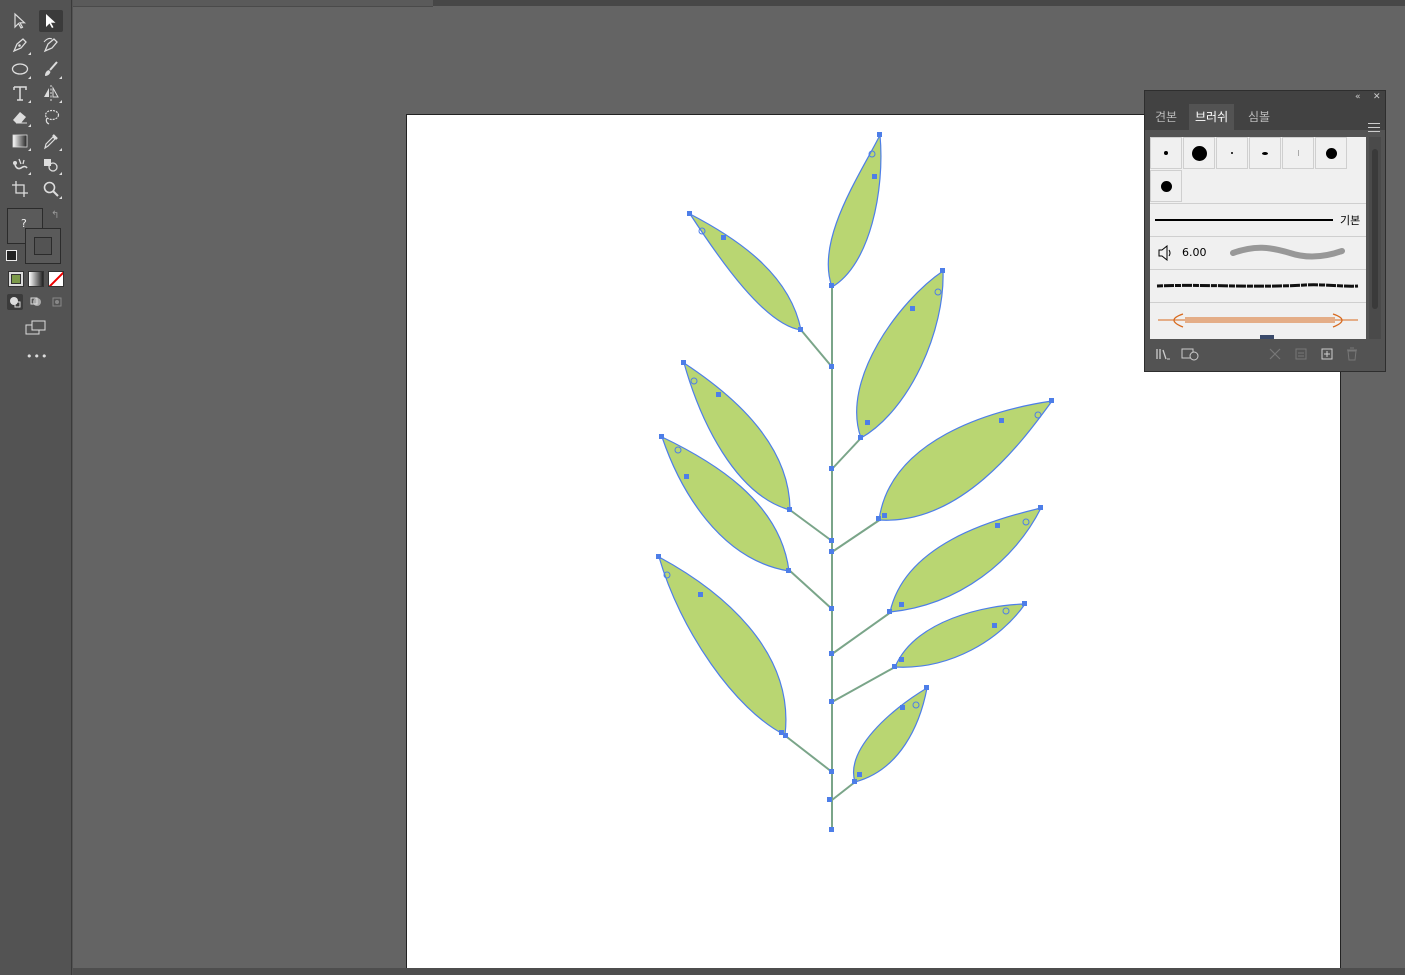  I want to click on brush-speaker-icon, so click(1164, 253).